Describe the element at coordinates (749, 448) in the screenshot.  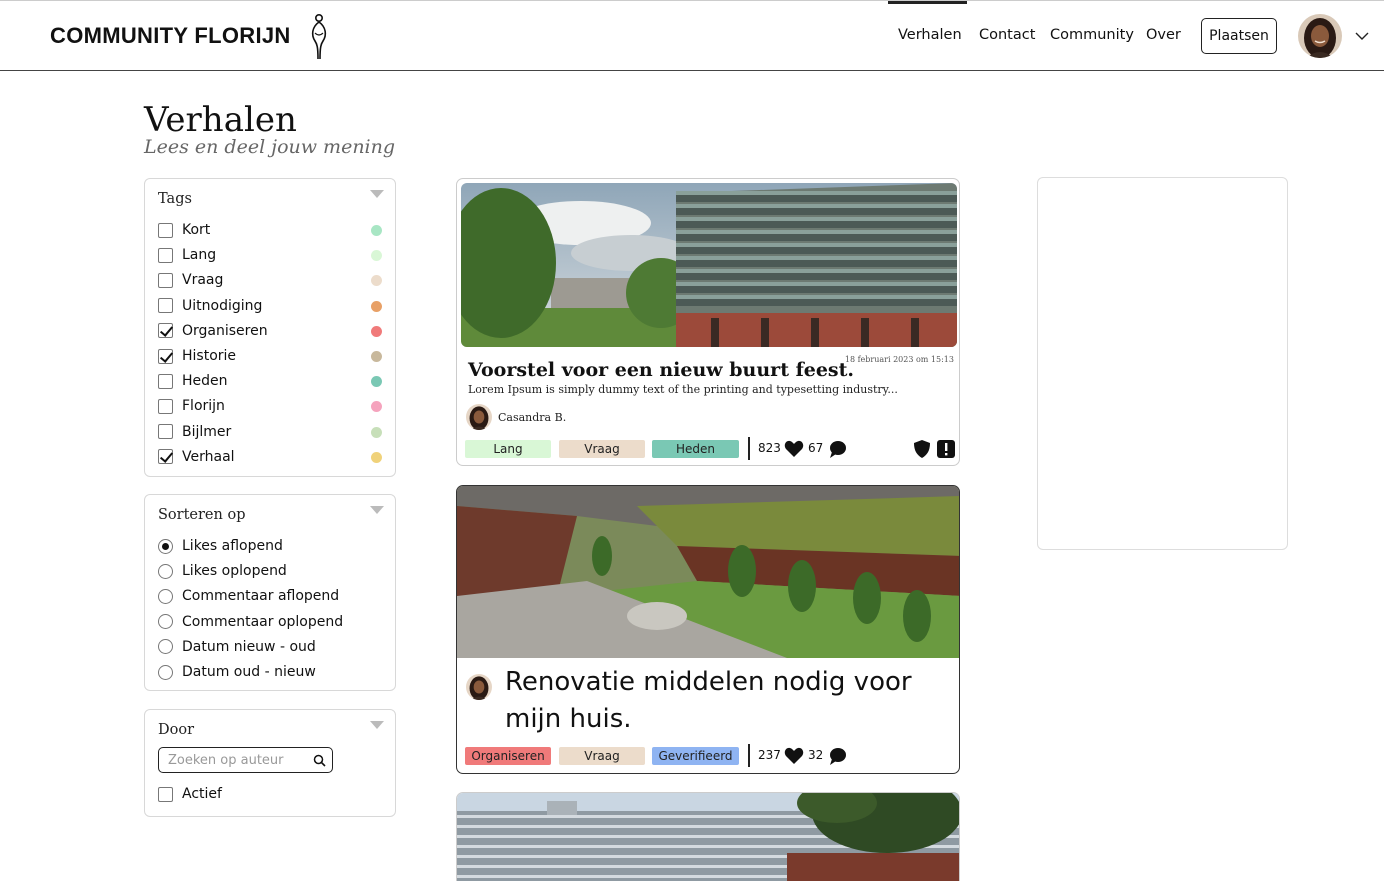
I see `divider` at that location.